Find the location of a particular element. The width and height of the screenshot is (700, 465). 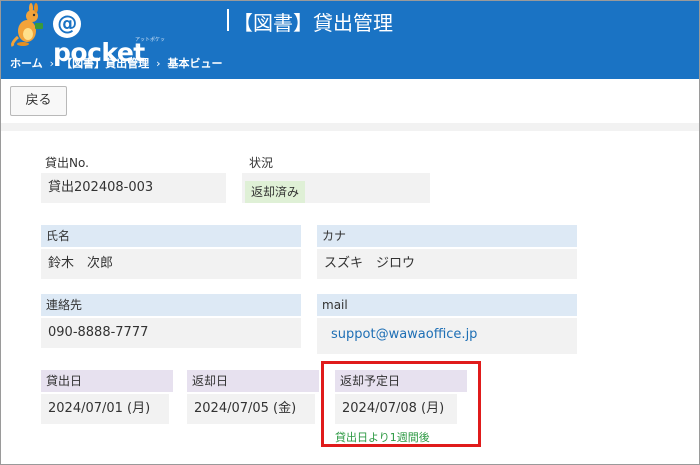

loan-date-label: 貸出日 is located at coordinates (107, 381).